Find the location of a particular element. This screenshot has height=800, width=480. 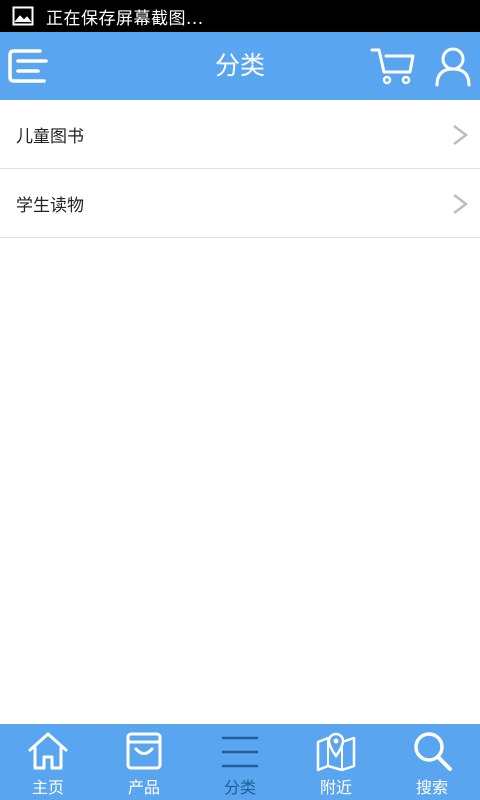

user-icon is located at coordinates (453, 67).